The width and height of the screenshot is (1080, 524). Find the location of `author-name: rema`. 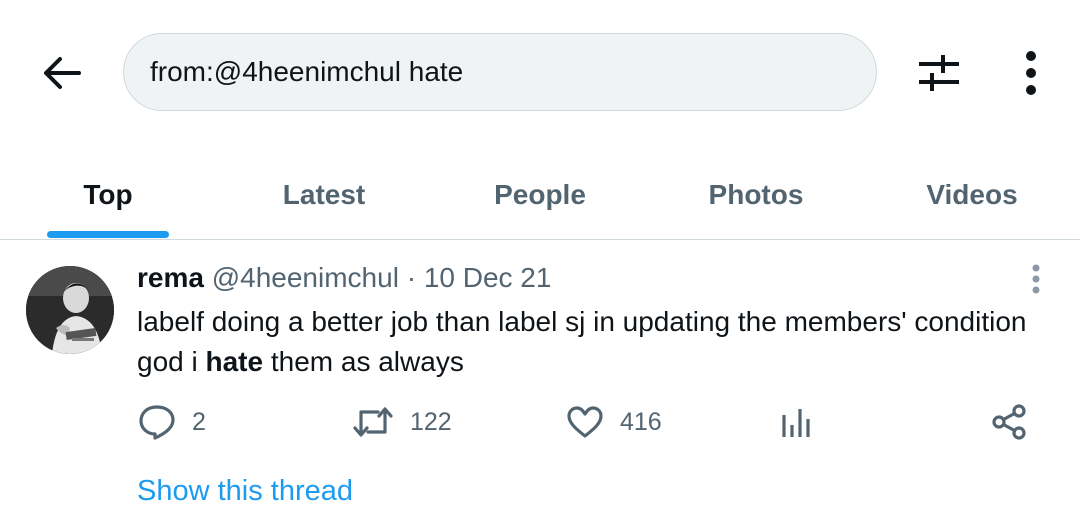

author-name: rema is located at coordinates (170, 277).